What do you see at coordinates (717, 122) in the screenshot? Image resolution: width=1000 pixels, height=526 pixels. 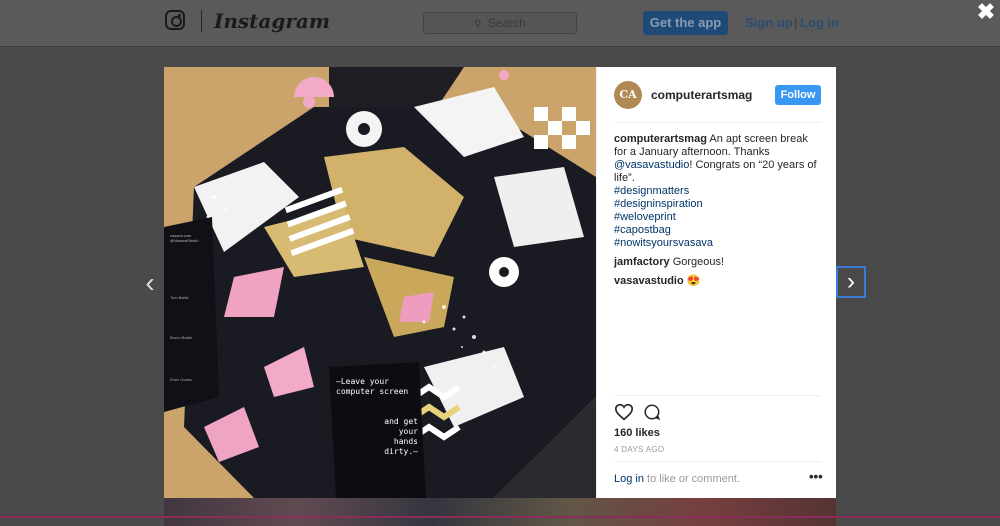 I see `header-divider` at bounding box center [717, 122].